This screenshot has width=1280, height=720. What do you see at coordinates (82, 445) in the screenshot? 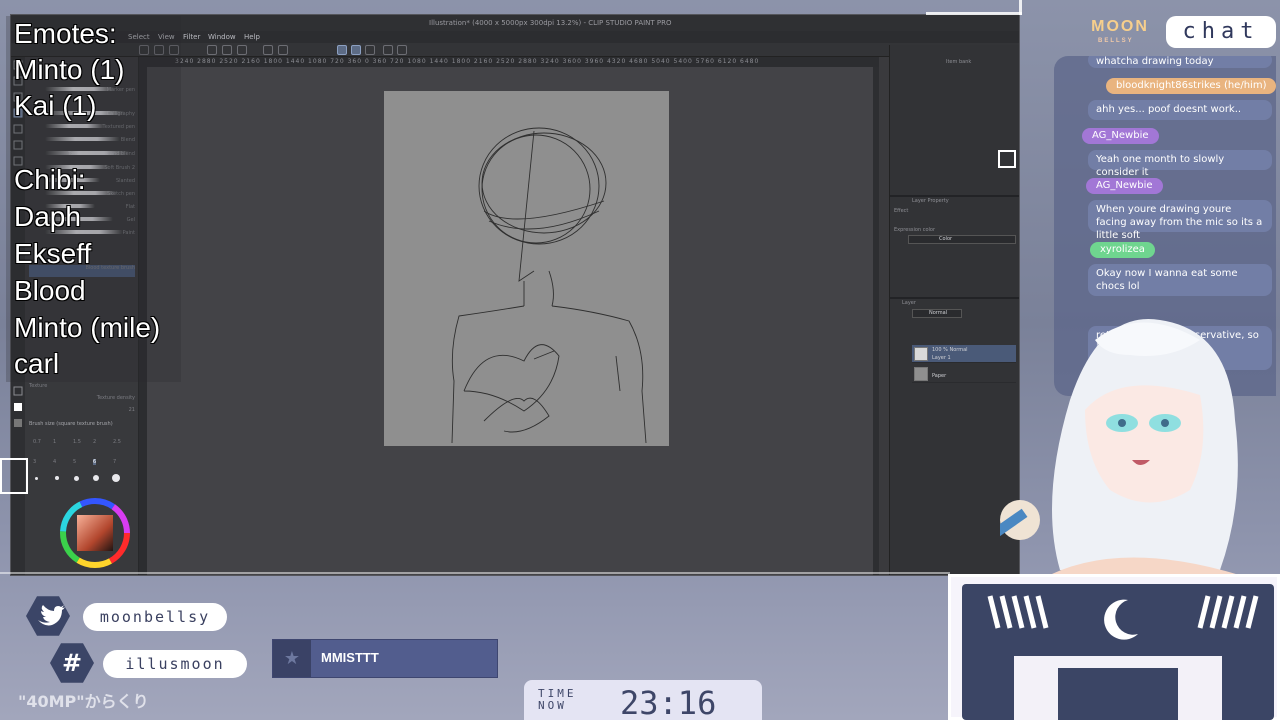
I see `brush-size-row: 0.7 1 1.5 2 2.5` at bounding box center [82, 445].